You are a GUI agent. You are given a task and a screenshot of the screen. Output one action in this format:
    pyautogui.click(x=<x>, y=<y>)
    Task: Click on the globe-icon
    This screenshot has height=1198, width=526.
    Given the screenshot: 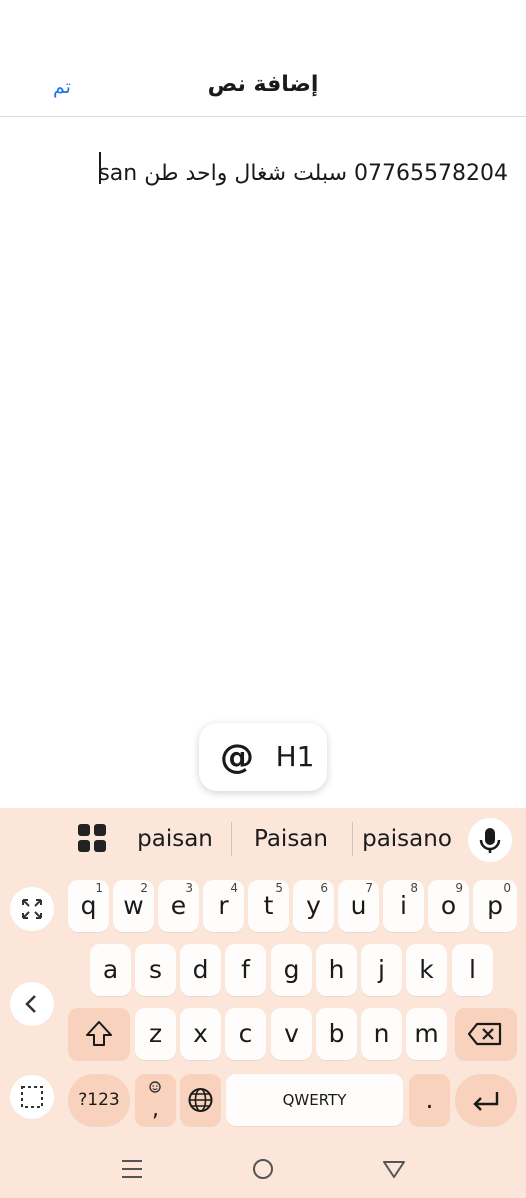 What is the action you would take?
    pyautogui.click(x=200, y=1100)
    